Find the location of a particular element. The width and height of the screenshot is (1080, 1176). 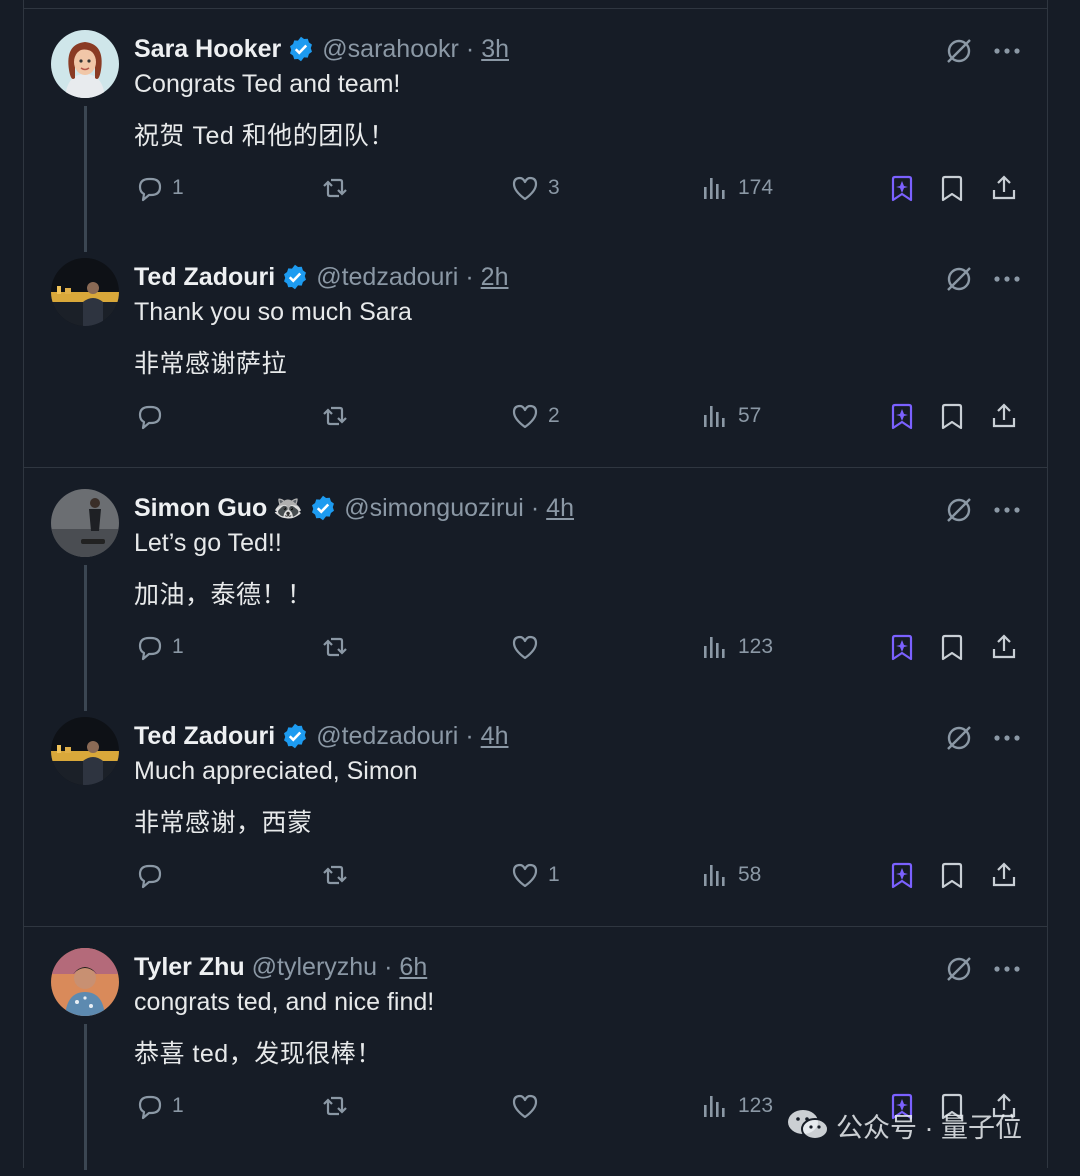

tweet-translation: 恭喜 ted，发现很棒！ is located at coordinates (258, 1054).